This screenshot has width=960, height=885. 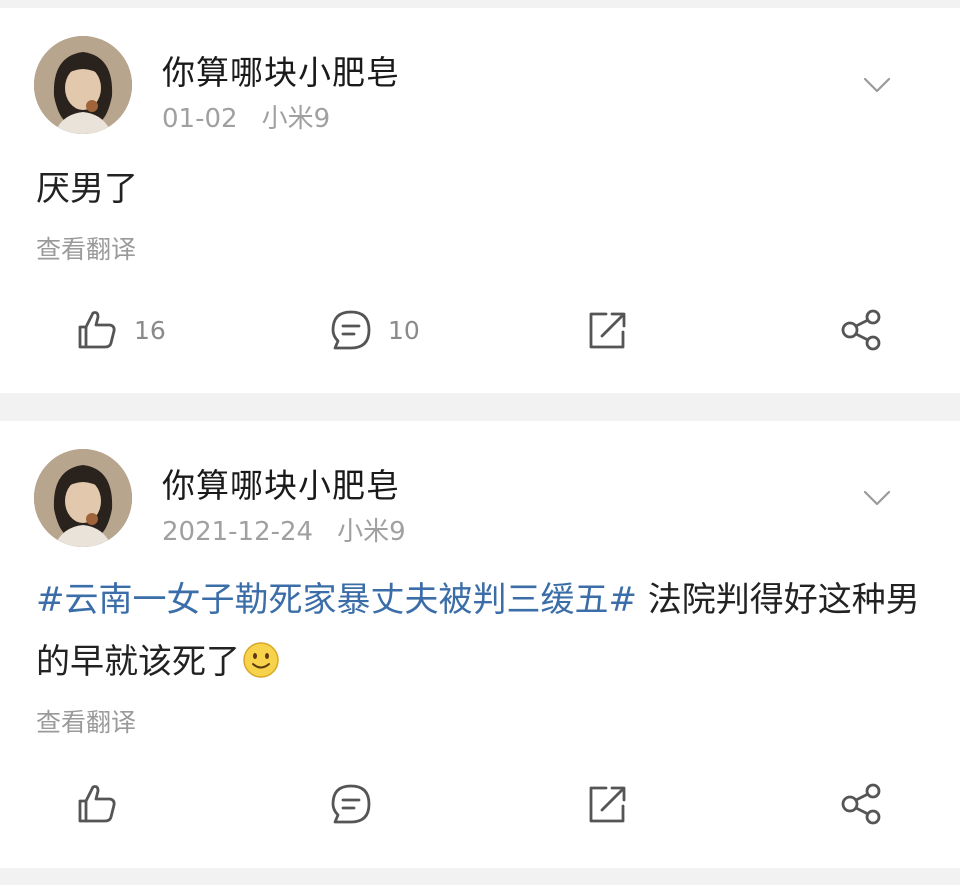 What do you see at coordinates (261, 660) in the screenshot?
I see `smile-emoji-icon` at bounding box center [261, 660].